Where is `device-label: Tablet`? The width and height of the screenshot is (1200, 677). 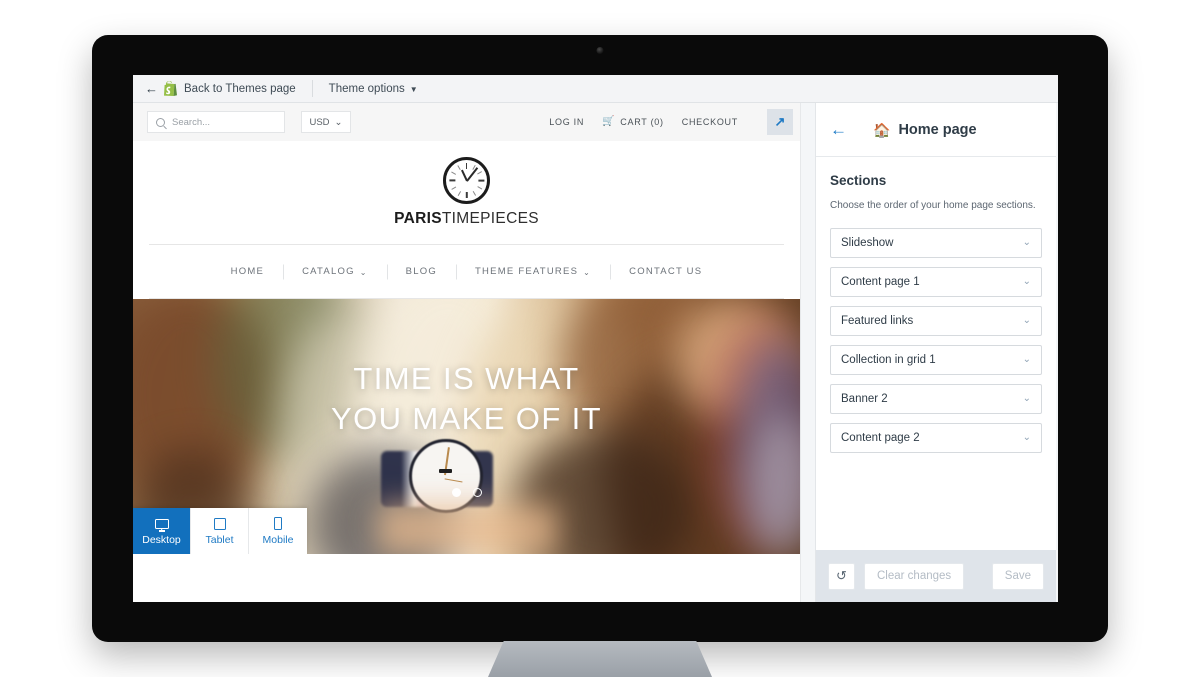 device-label: Tablet is located at coordinates (219, 540).